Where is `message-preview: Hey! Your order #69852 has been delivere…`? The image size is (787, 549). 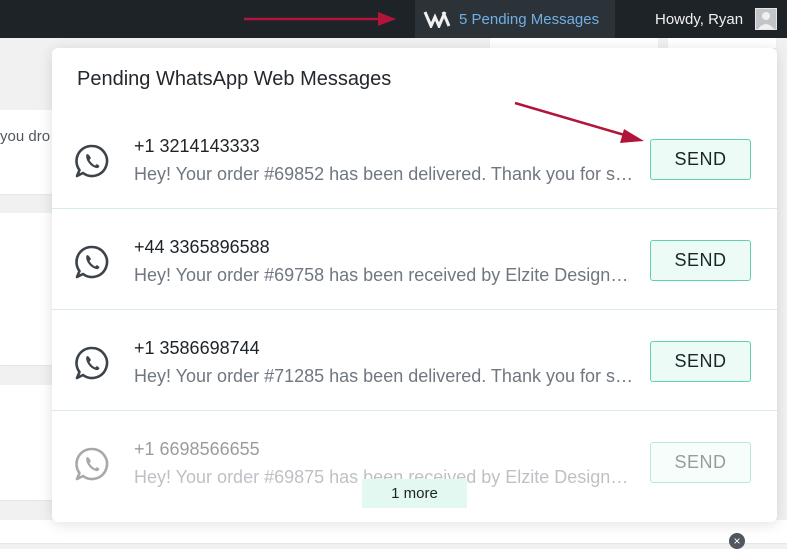 message-preview: Hey! Your order #69852 has been delivere… is located at coordinates (384, 174).